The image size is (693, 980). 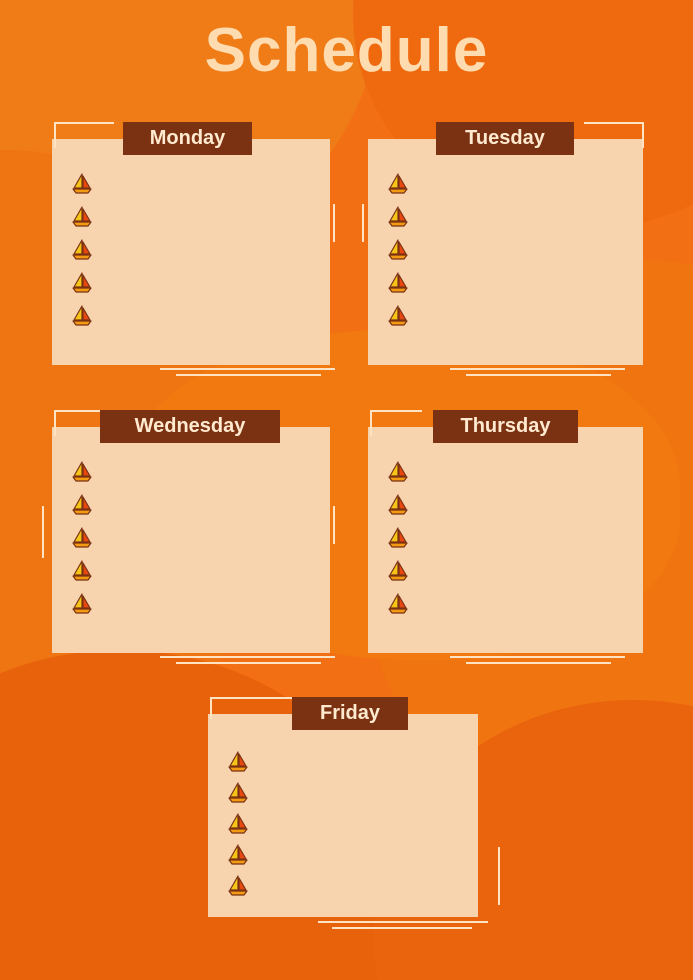 I want to click on day-card-monday: Monday, so click(x=193, y=253).